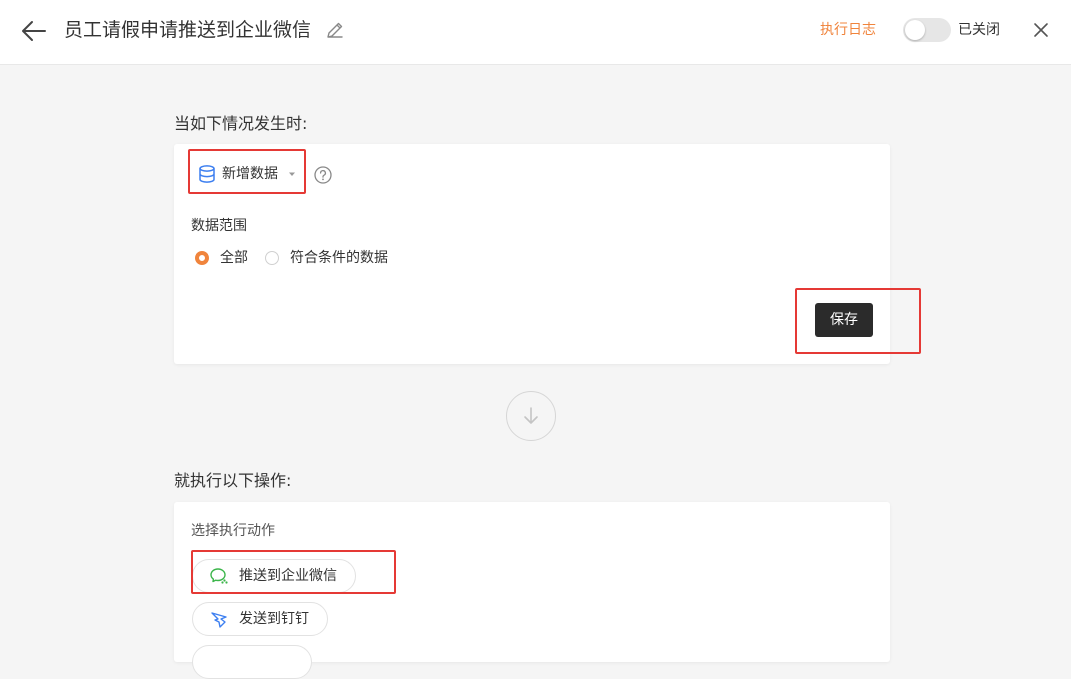 The height and width of the screenshot is (679, 1071). What do you see at coordinates (34, 31) in the screenshot?
I see `back-arrow-icon` at bounding box center [34, 31].